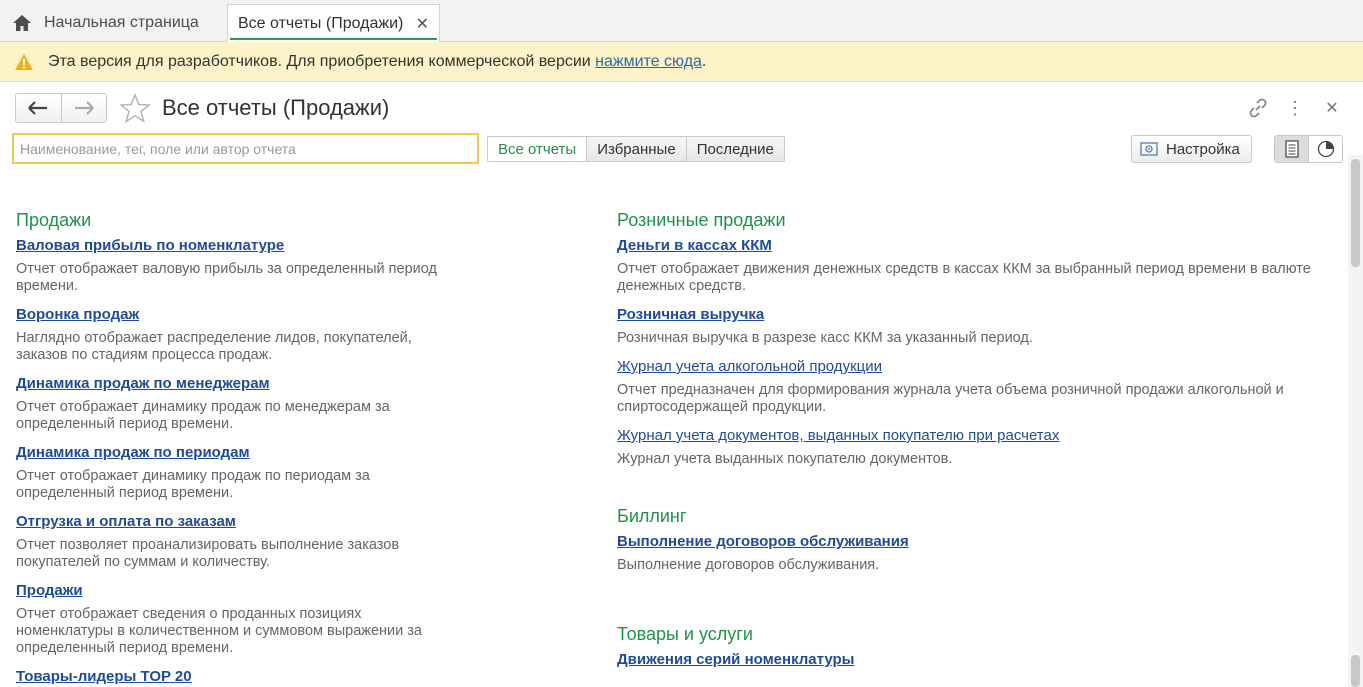 This screenshot has height=687, width=1363. I want to click on forward-button, so click(83, 108).